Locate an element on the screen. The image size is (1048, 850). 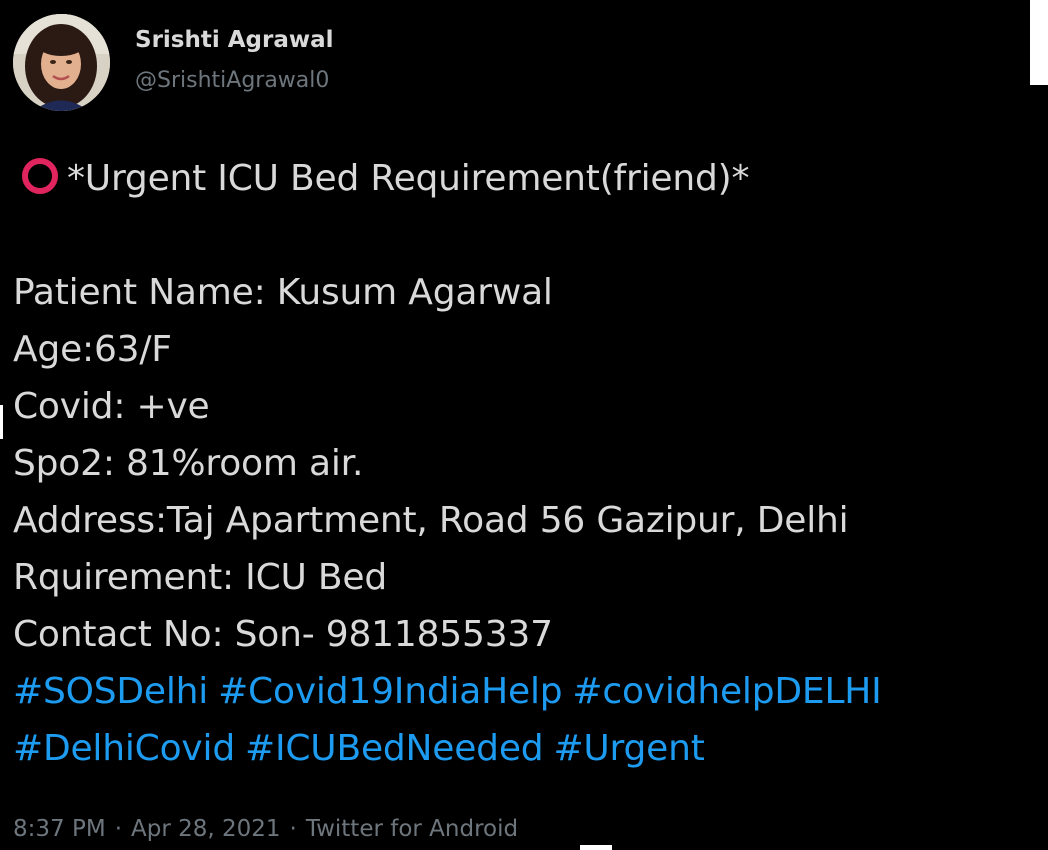
profile-photo-icon is located at coordinates (61, 62).